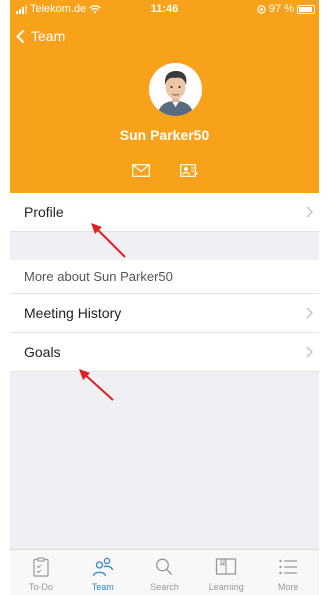  What do you see at coordinates (261, 9) in the screenshot?
I see `orientation-lock-icon` at bounding box center [261, 9].